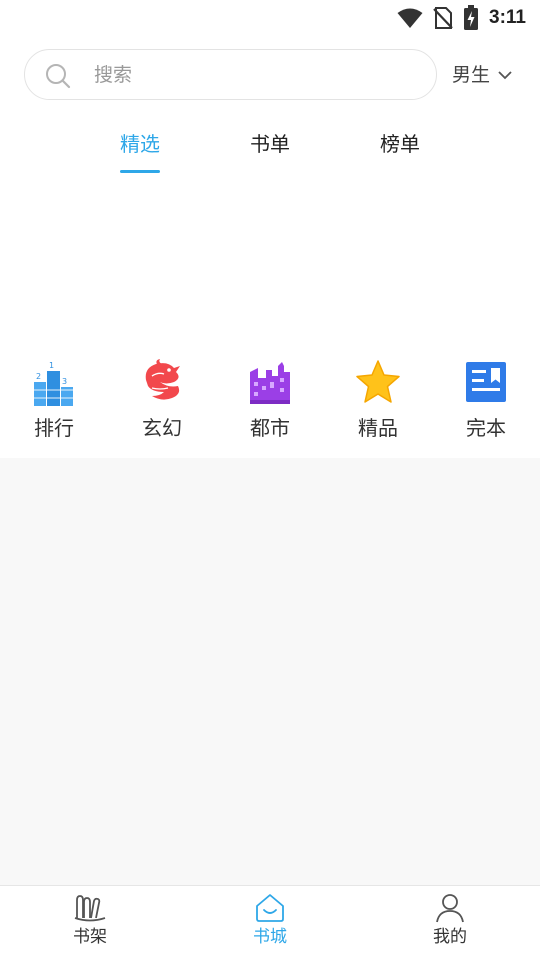 This screenshot has height=960, width=540. Describe the element at coordinates (162, 428) in the screenshot. I see `category-label: 玄幻` at that location.